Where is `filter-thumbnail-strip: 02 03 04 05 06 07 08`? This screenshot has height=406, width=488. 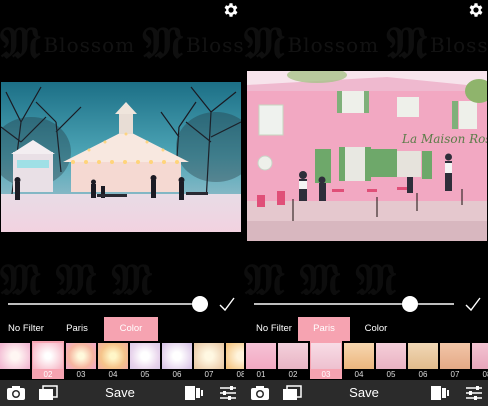
filter-thumbnail-strip: 02 03 04 05 06 07 08 is located at coordinates (122, 360).